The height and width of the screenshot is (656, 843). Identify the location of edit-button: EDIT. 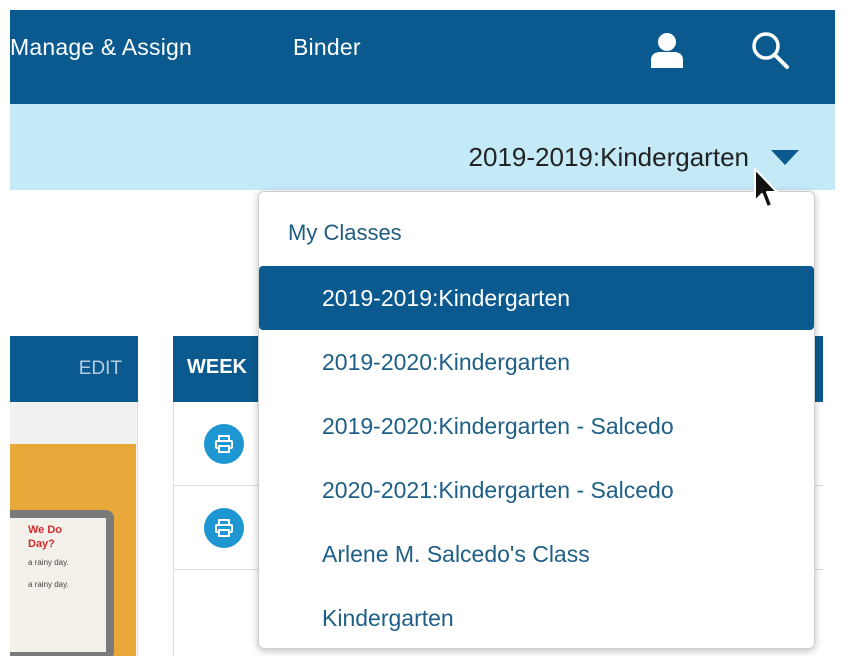
(100, 369).